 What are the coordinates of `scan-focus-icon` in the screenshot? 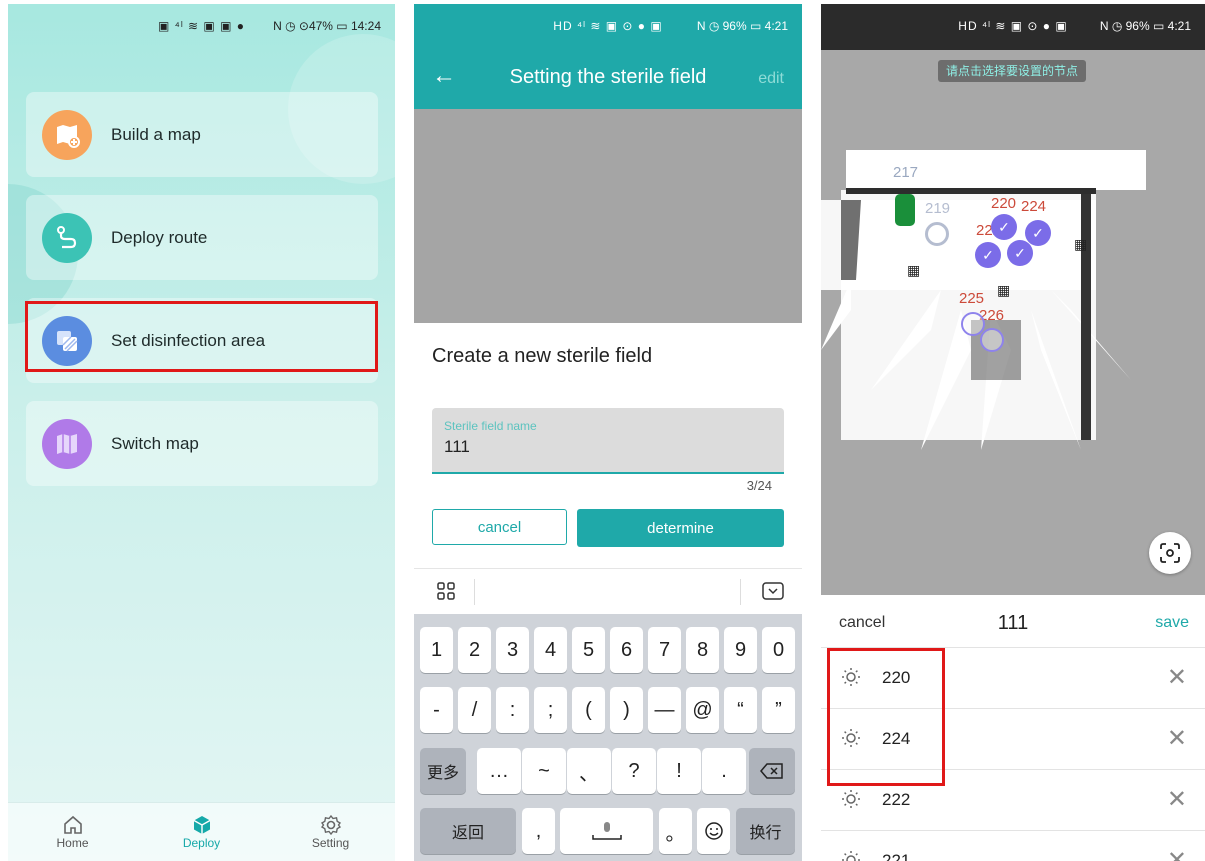 It's located at (1170, 553).